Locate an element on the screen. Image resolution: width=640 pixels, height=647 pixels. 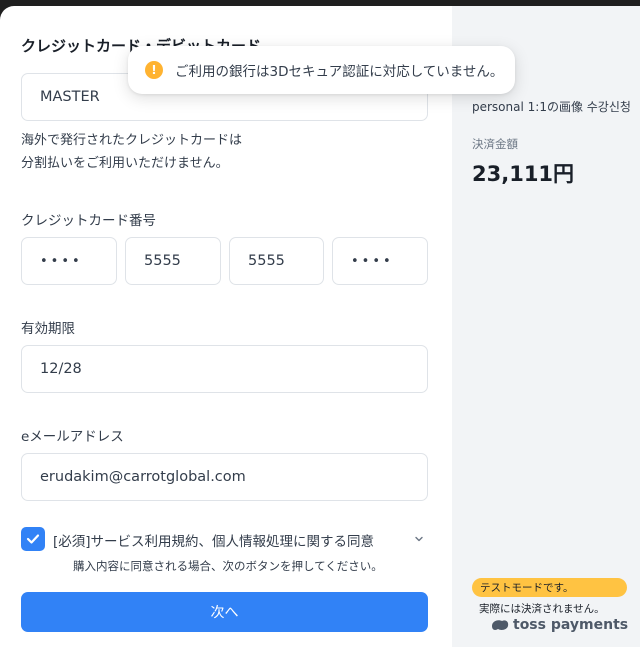
card-number-part-2: 5555 is located at coordinates (162, 261).